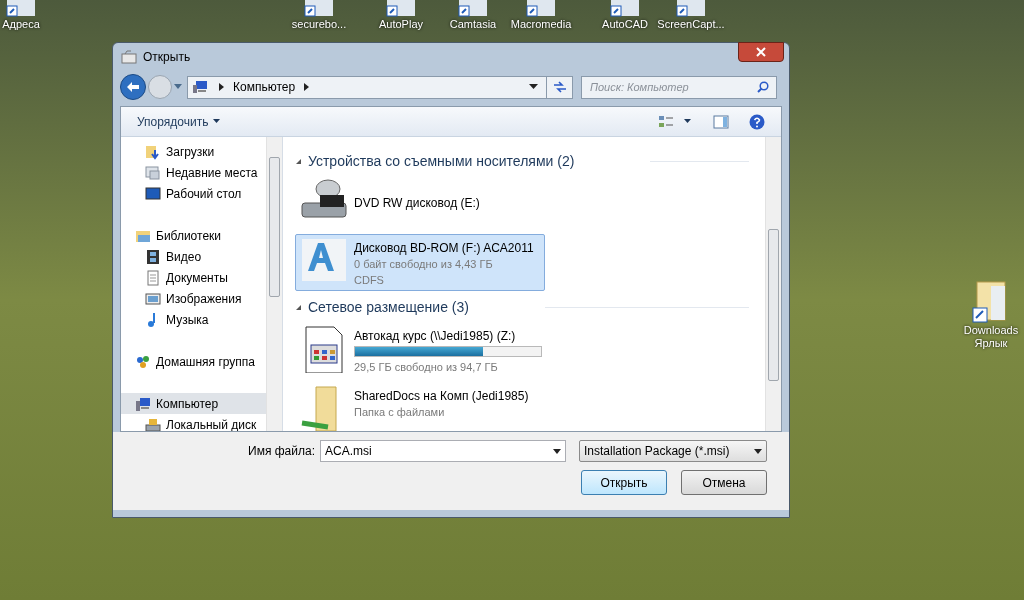 This screenshot has height=600, width=1024. Describe the element at coordinates (179, 121) in the screenshot. I see `organize-button: Упорядочить` at that location.